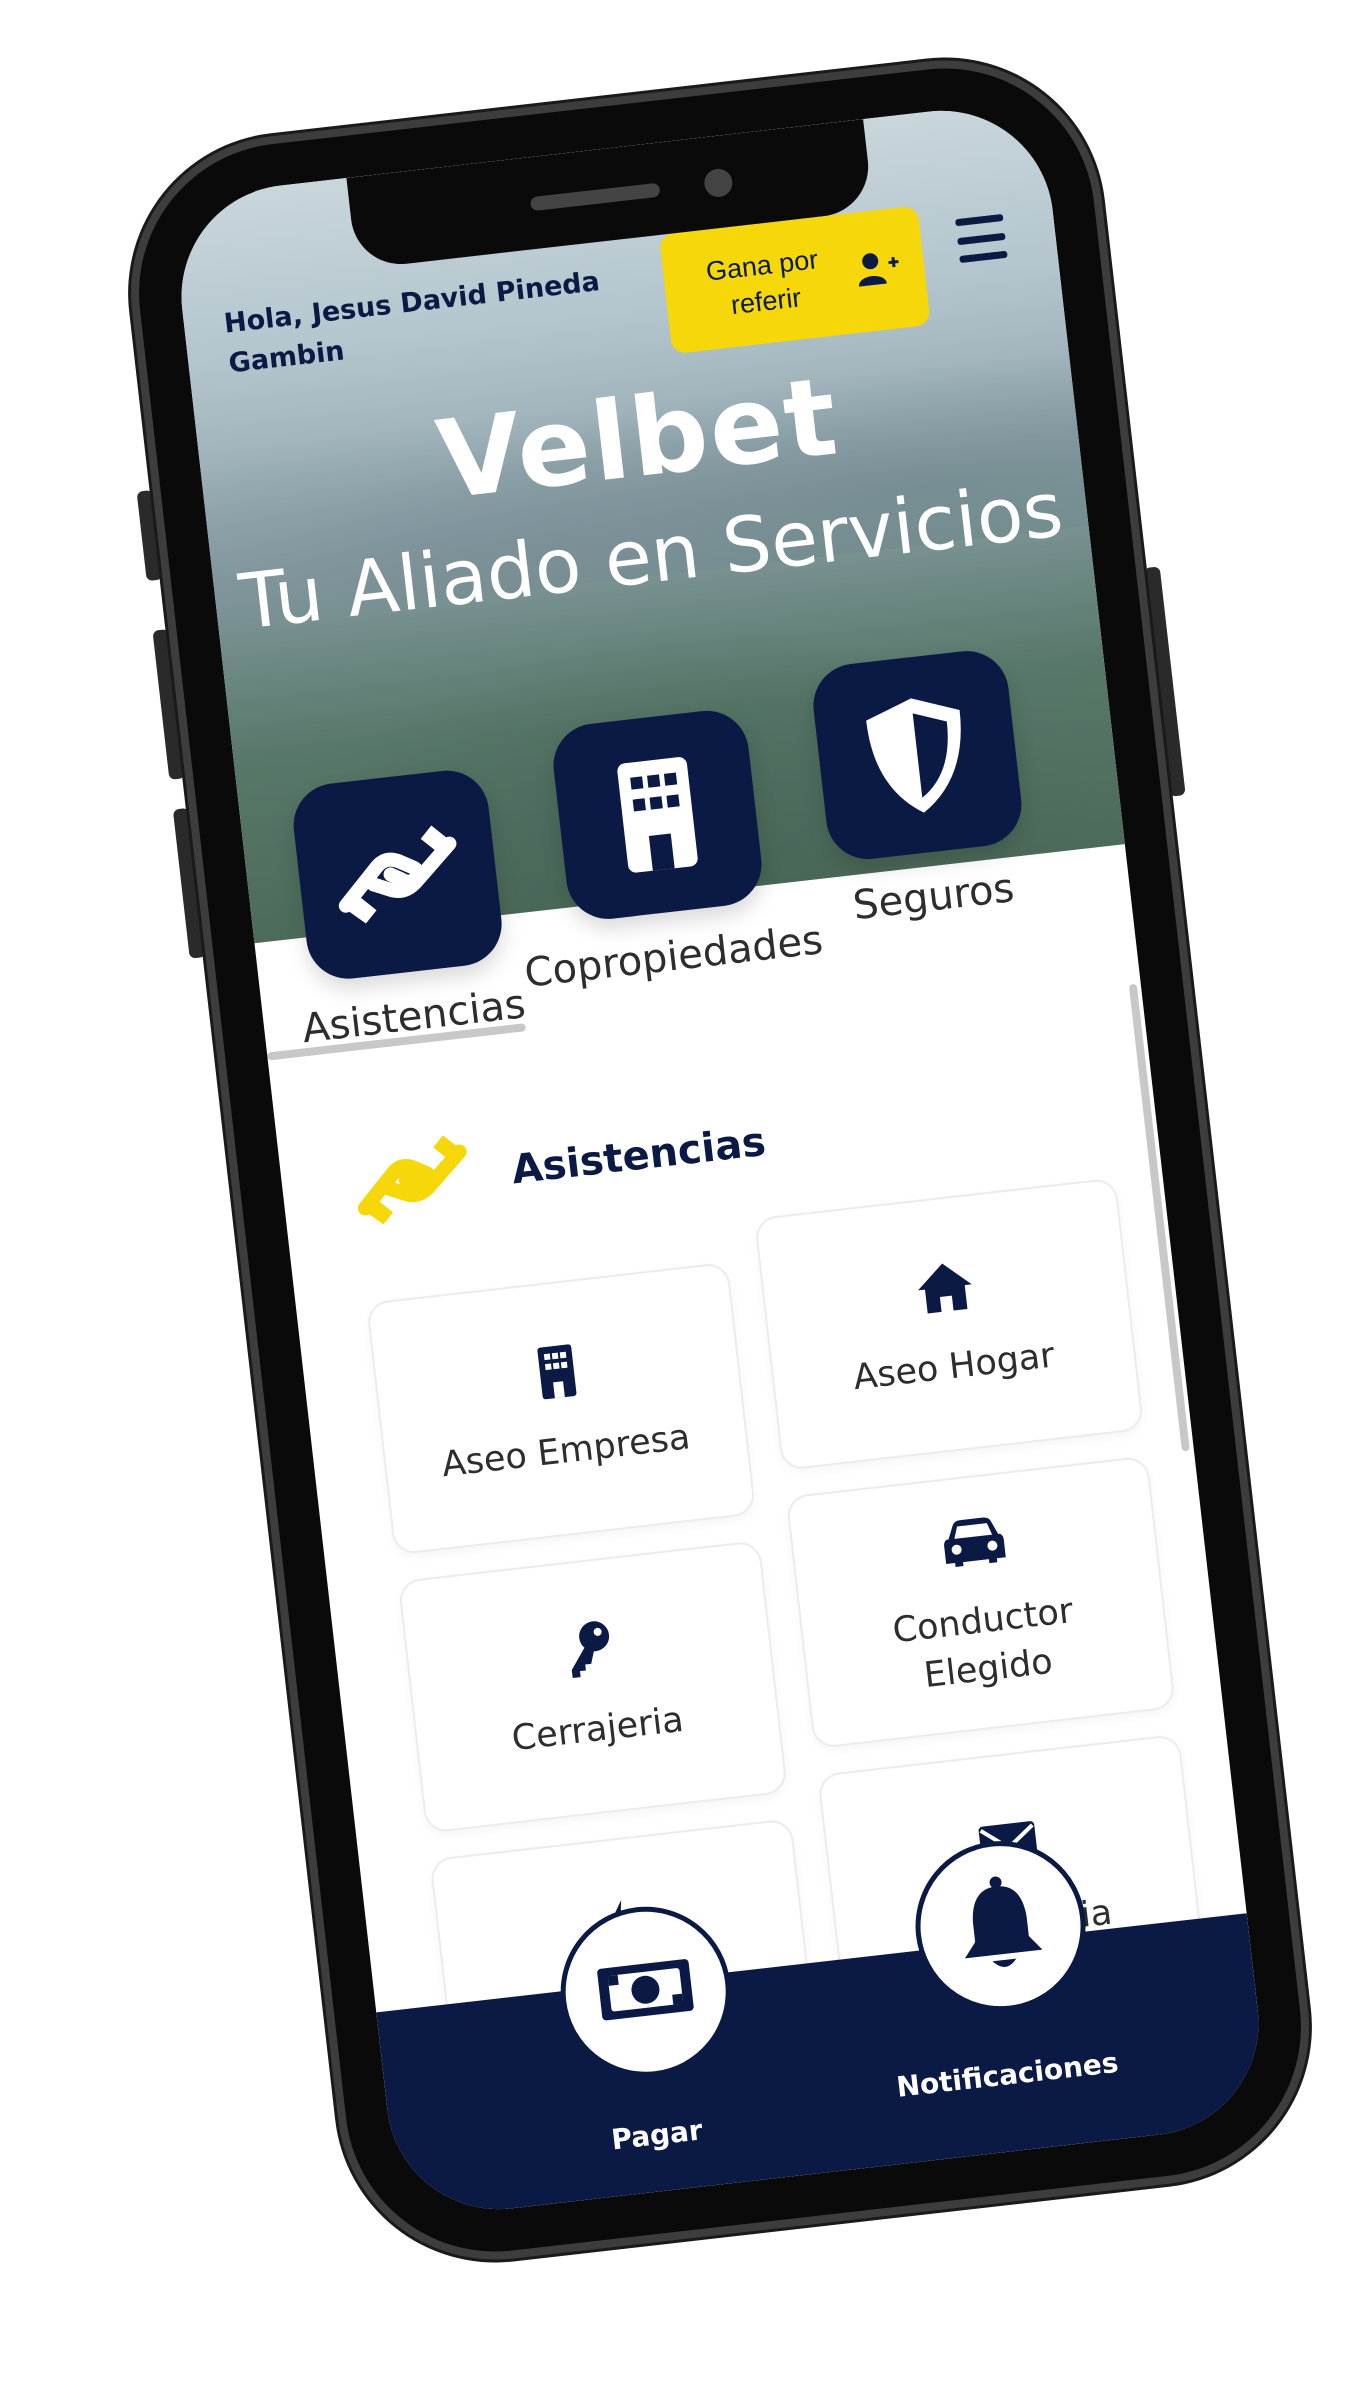  I want to click on user-plus-icon, so click(878, 270).